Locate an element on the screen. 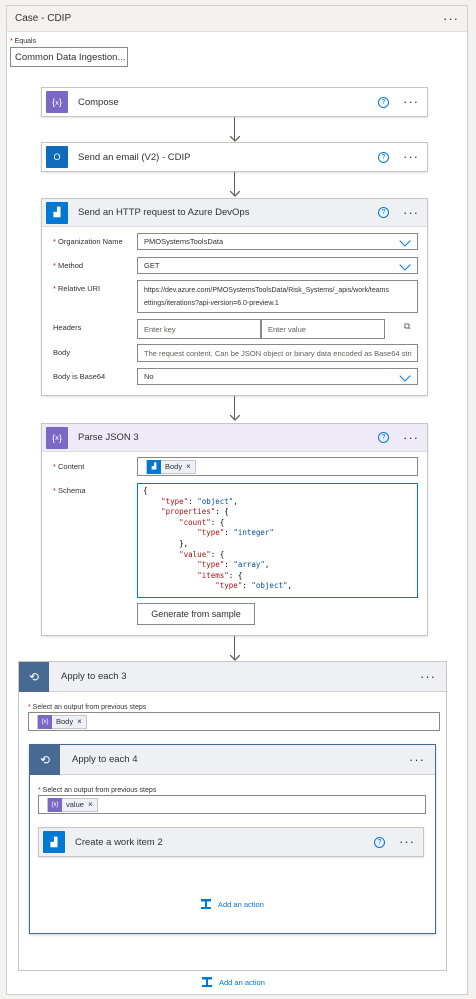  header-value-input: Enter value is located at coordinates (323, 329).